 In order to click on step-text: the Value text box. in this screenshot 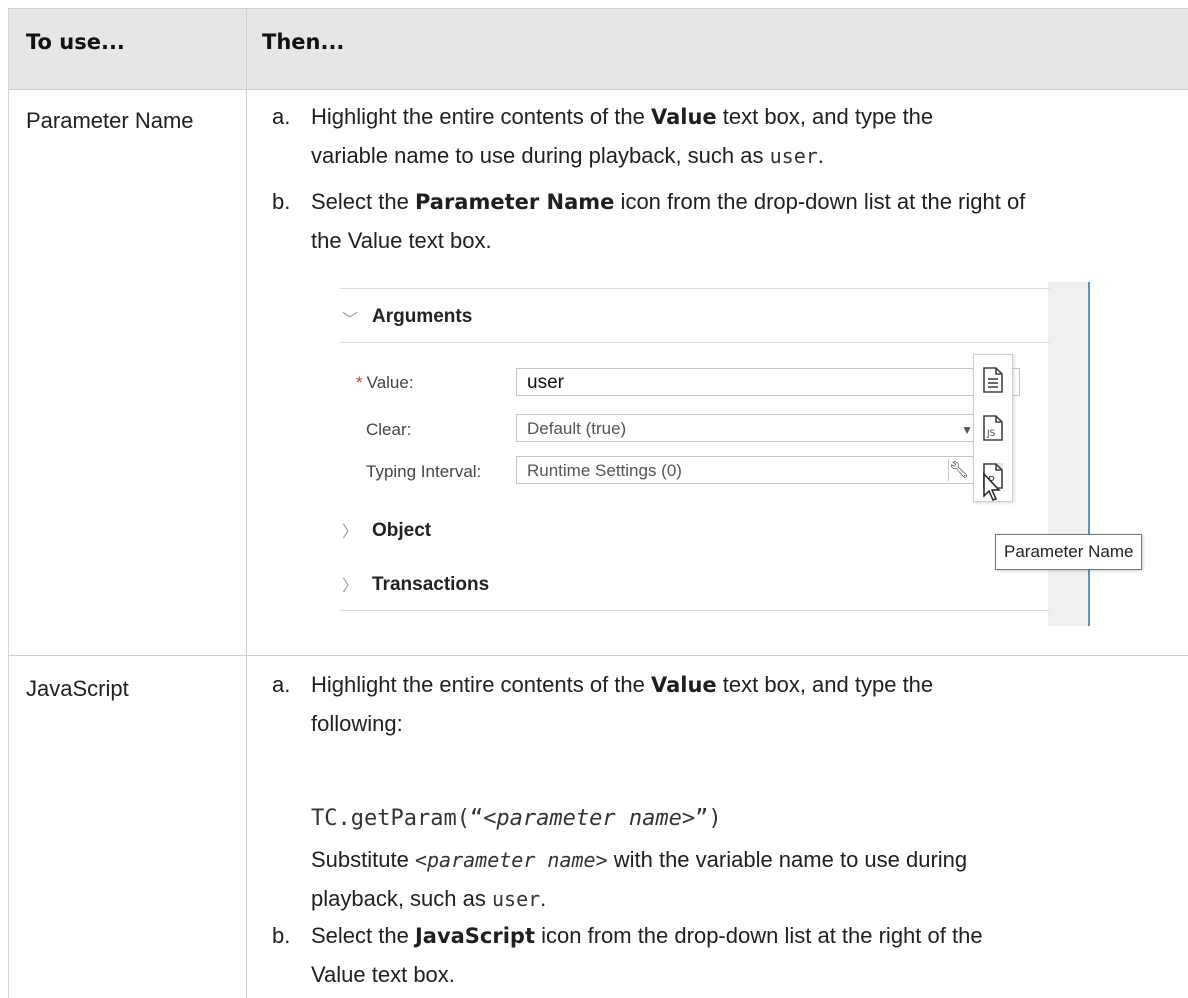, I will do `click(401, 240)`.